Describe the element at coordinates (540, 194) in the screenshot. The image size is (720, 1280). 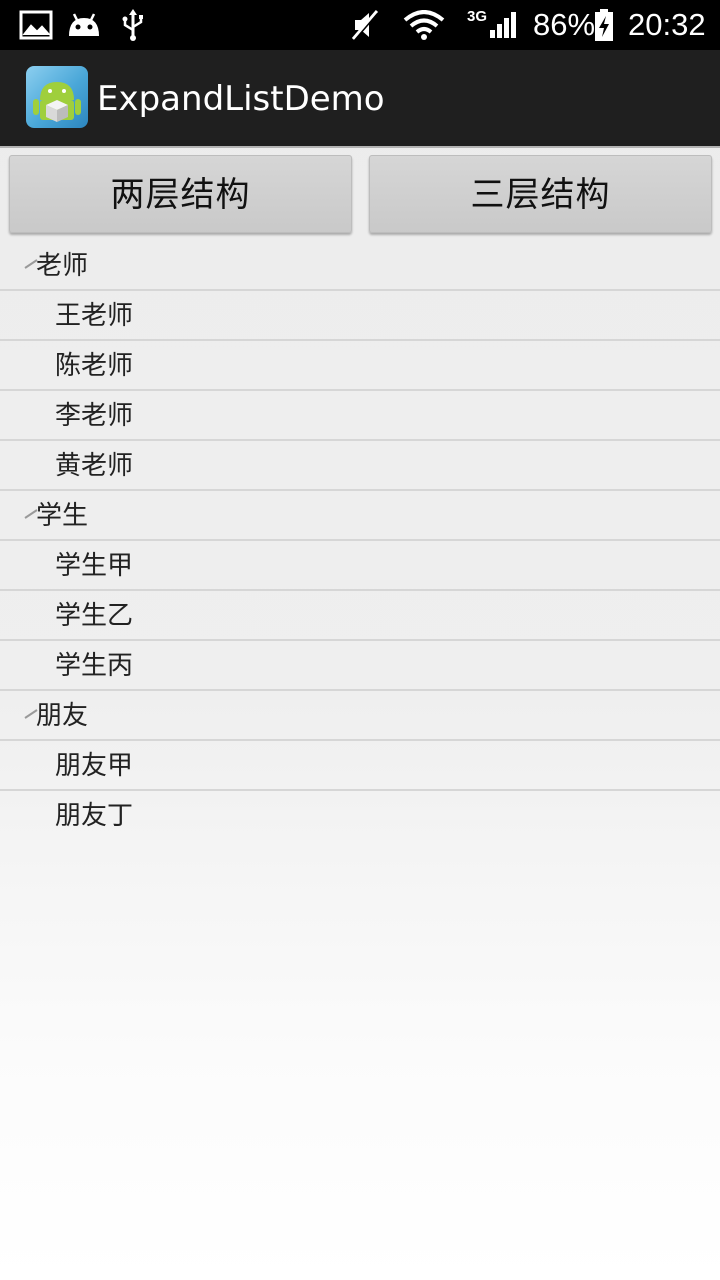
I see `three-level-button: 三层结构` at that location.